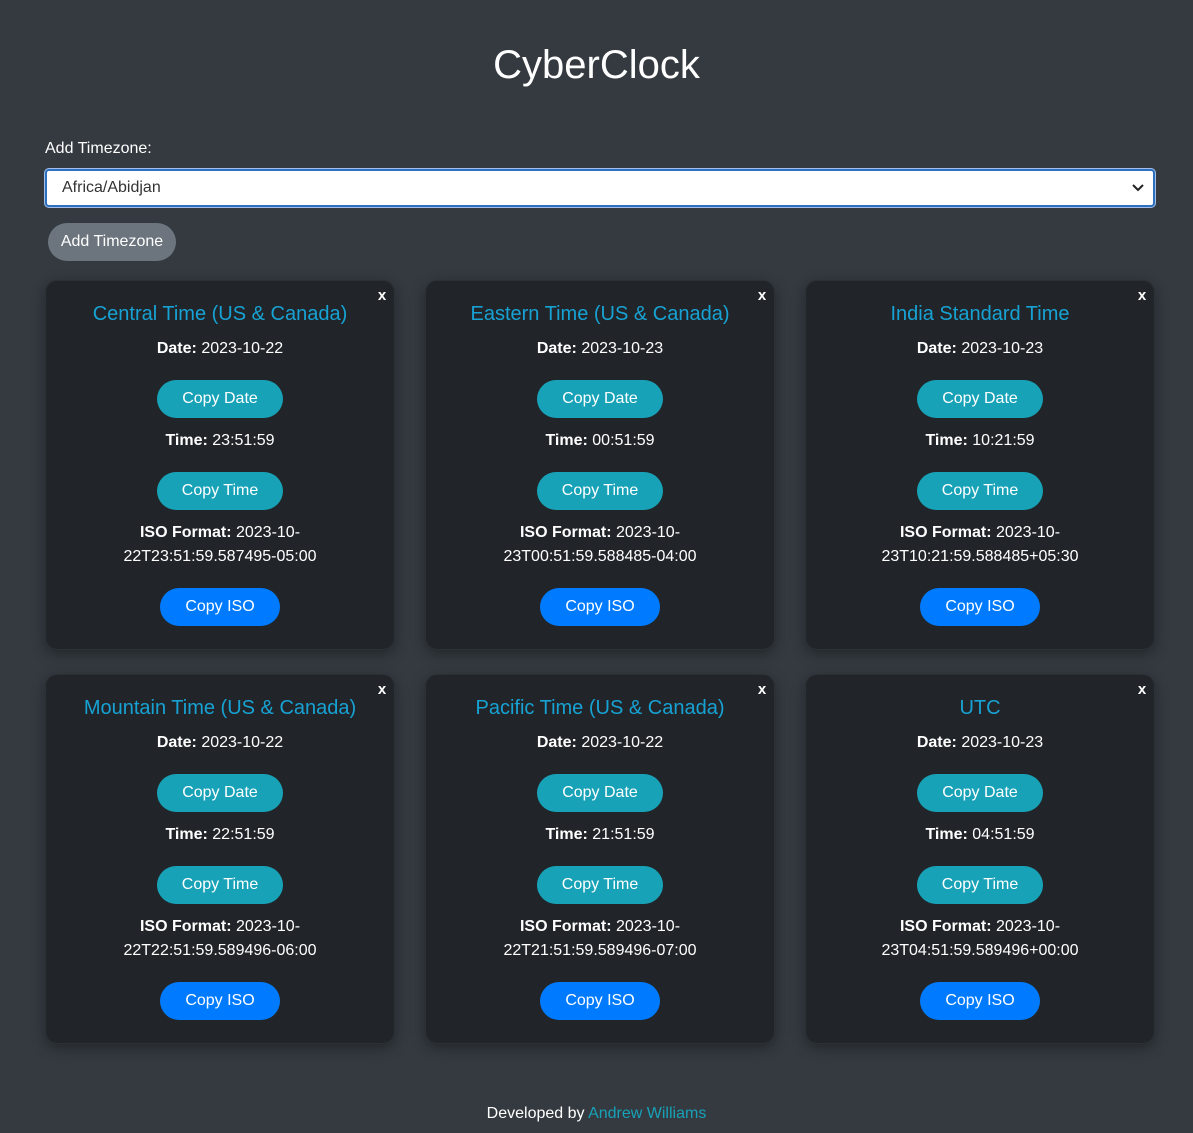 Image resolution: width=1193 pixels, height=1133 pixels. I want to click on iso-value-line2: 23T10:21:59.588485+05:30, so click(980, 556).